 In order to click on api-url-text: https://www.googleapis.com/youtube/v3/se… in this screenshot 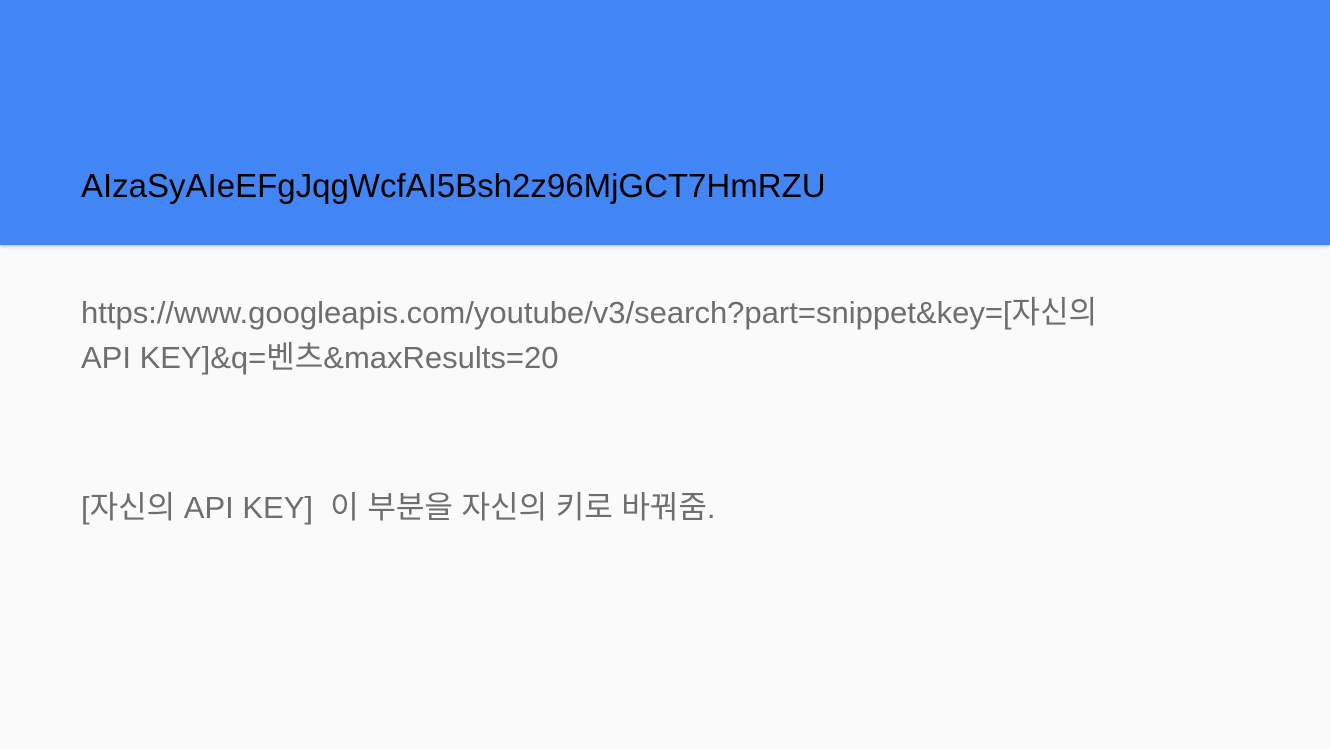, I will do `click(661, 335)`.